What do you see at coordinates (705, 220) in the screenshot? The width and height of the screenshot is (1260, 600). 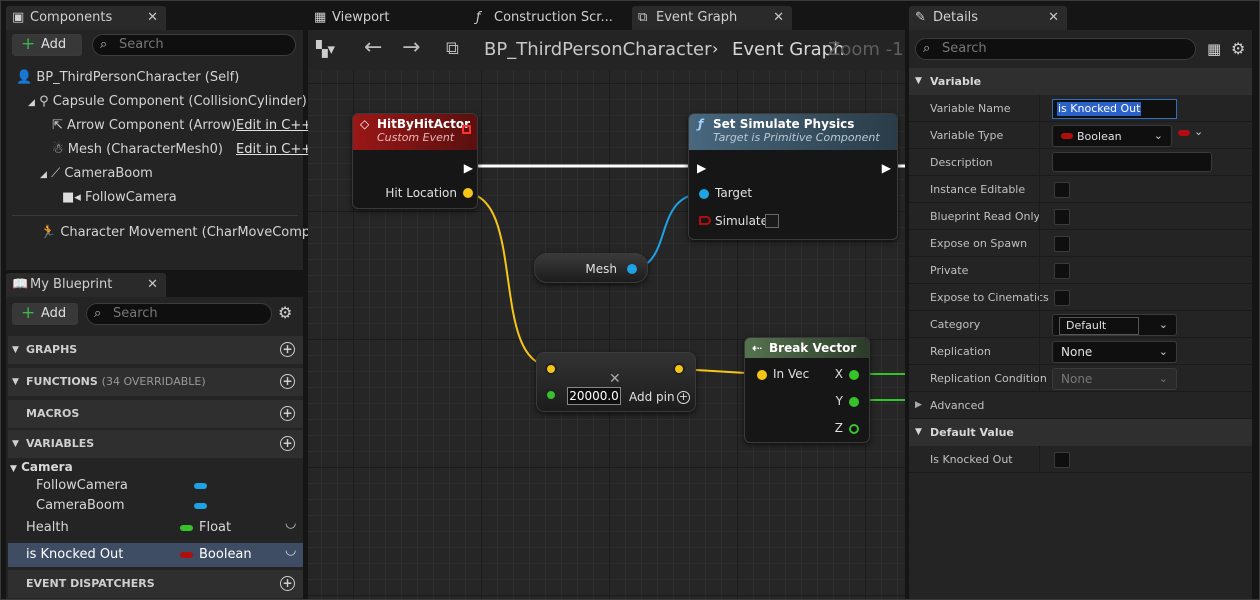 I see `simulate-pin` at bounding box center [705, 220].